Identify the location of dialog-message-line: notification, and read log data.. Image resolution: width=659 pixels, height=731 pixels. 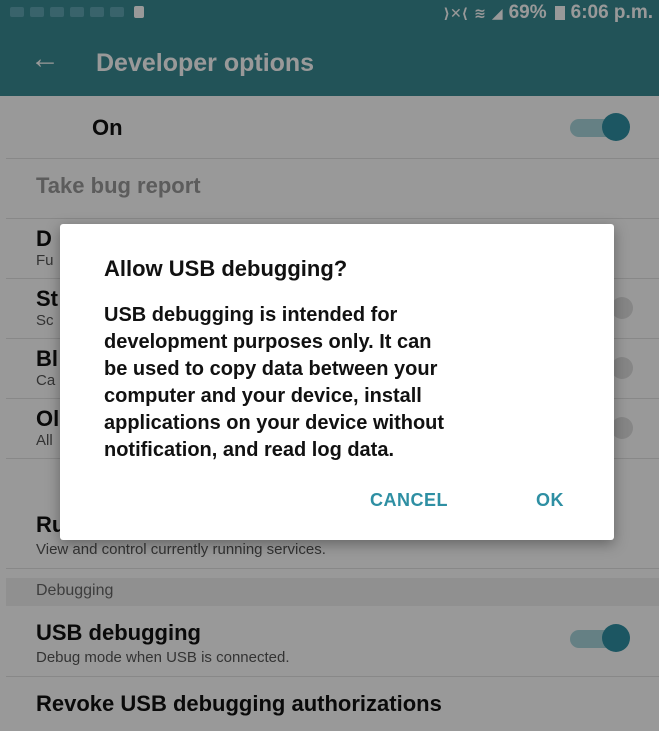
(249, 450).